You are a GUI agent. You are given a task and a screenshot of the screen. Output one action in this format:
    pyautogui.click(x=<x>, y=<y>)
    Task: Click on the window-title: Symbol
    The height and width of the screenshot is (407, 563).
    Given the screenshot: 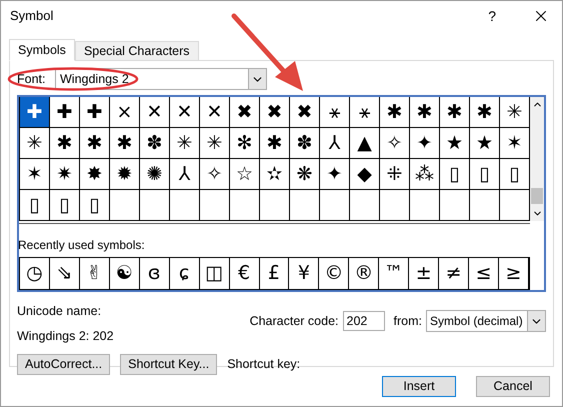 What is the action you would take?
    pyautogui.click(x=32, y=16)
    